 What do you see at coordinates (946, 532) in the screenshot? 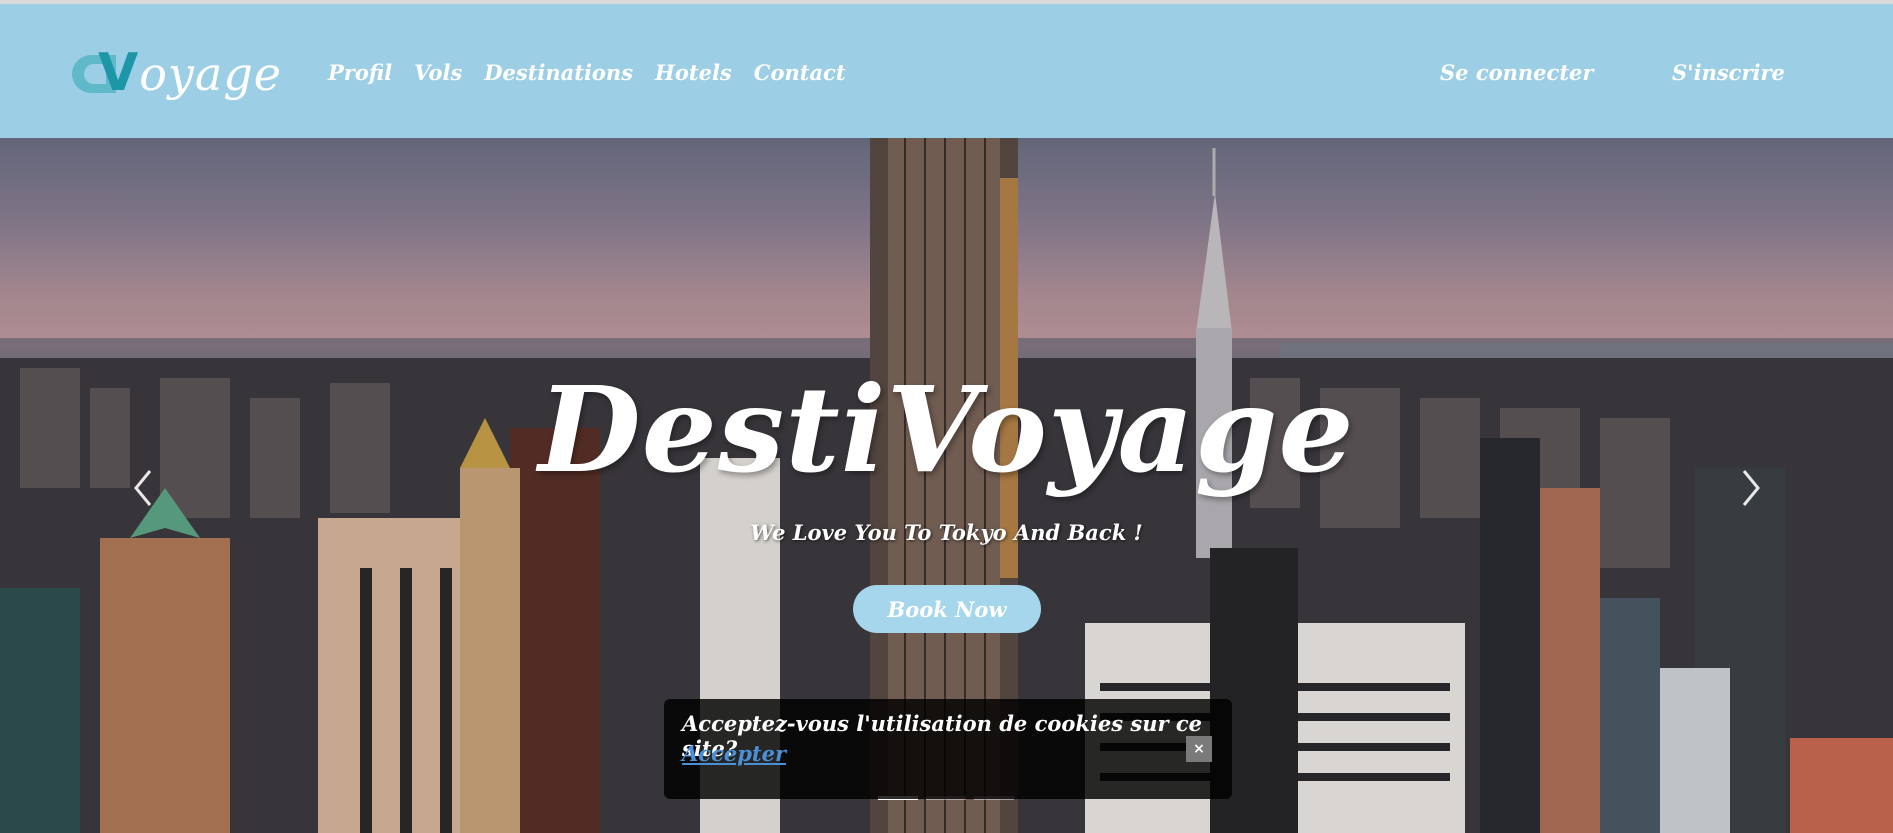
I see `hero-subtitle: We Love You To Tokyo And Back !` at bounding box center [946, 532].